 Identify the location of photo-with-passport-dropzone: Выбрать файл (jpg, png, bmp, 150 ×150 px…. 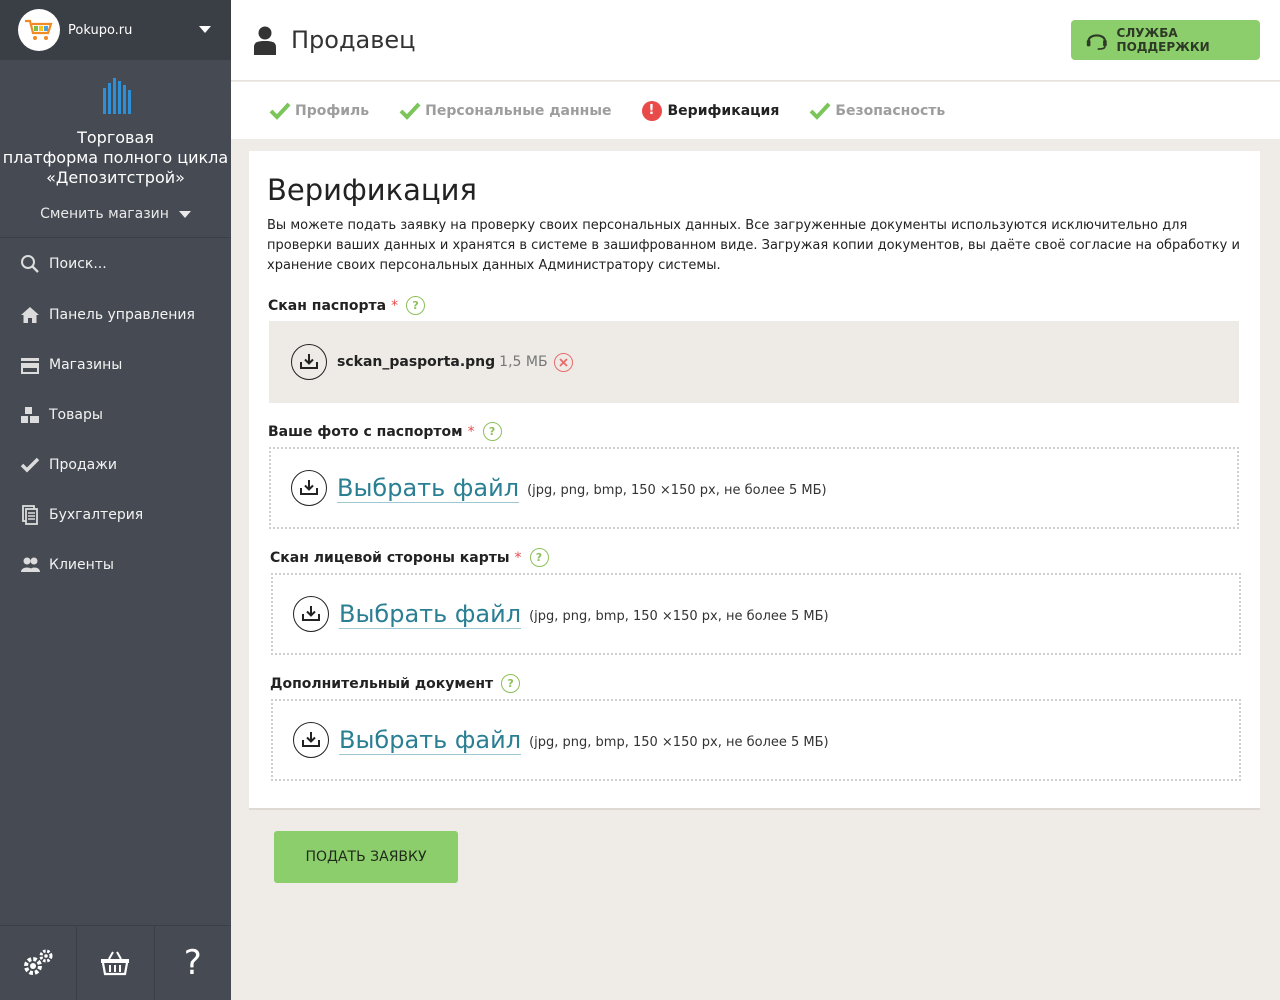
(754, 488).